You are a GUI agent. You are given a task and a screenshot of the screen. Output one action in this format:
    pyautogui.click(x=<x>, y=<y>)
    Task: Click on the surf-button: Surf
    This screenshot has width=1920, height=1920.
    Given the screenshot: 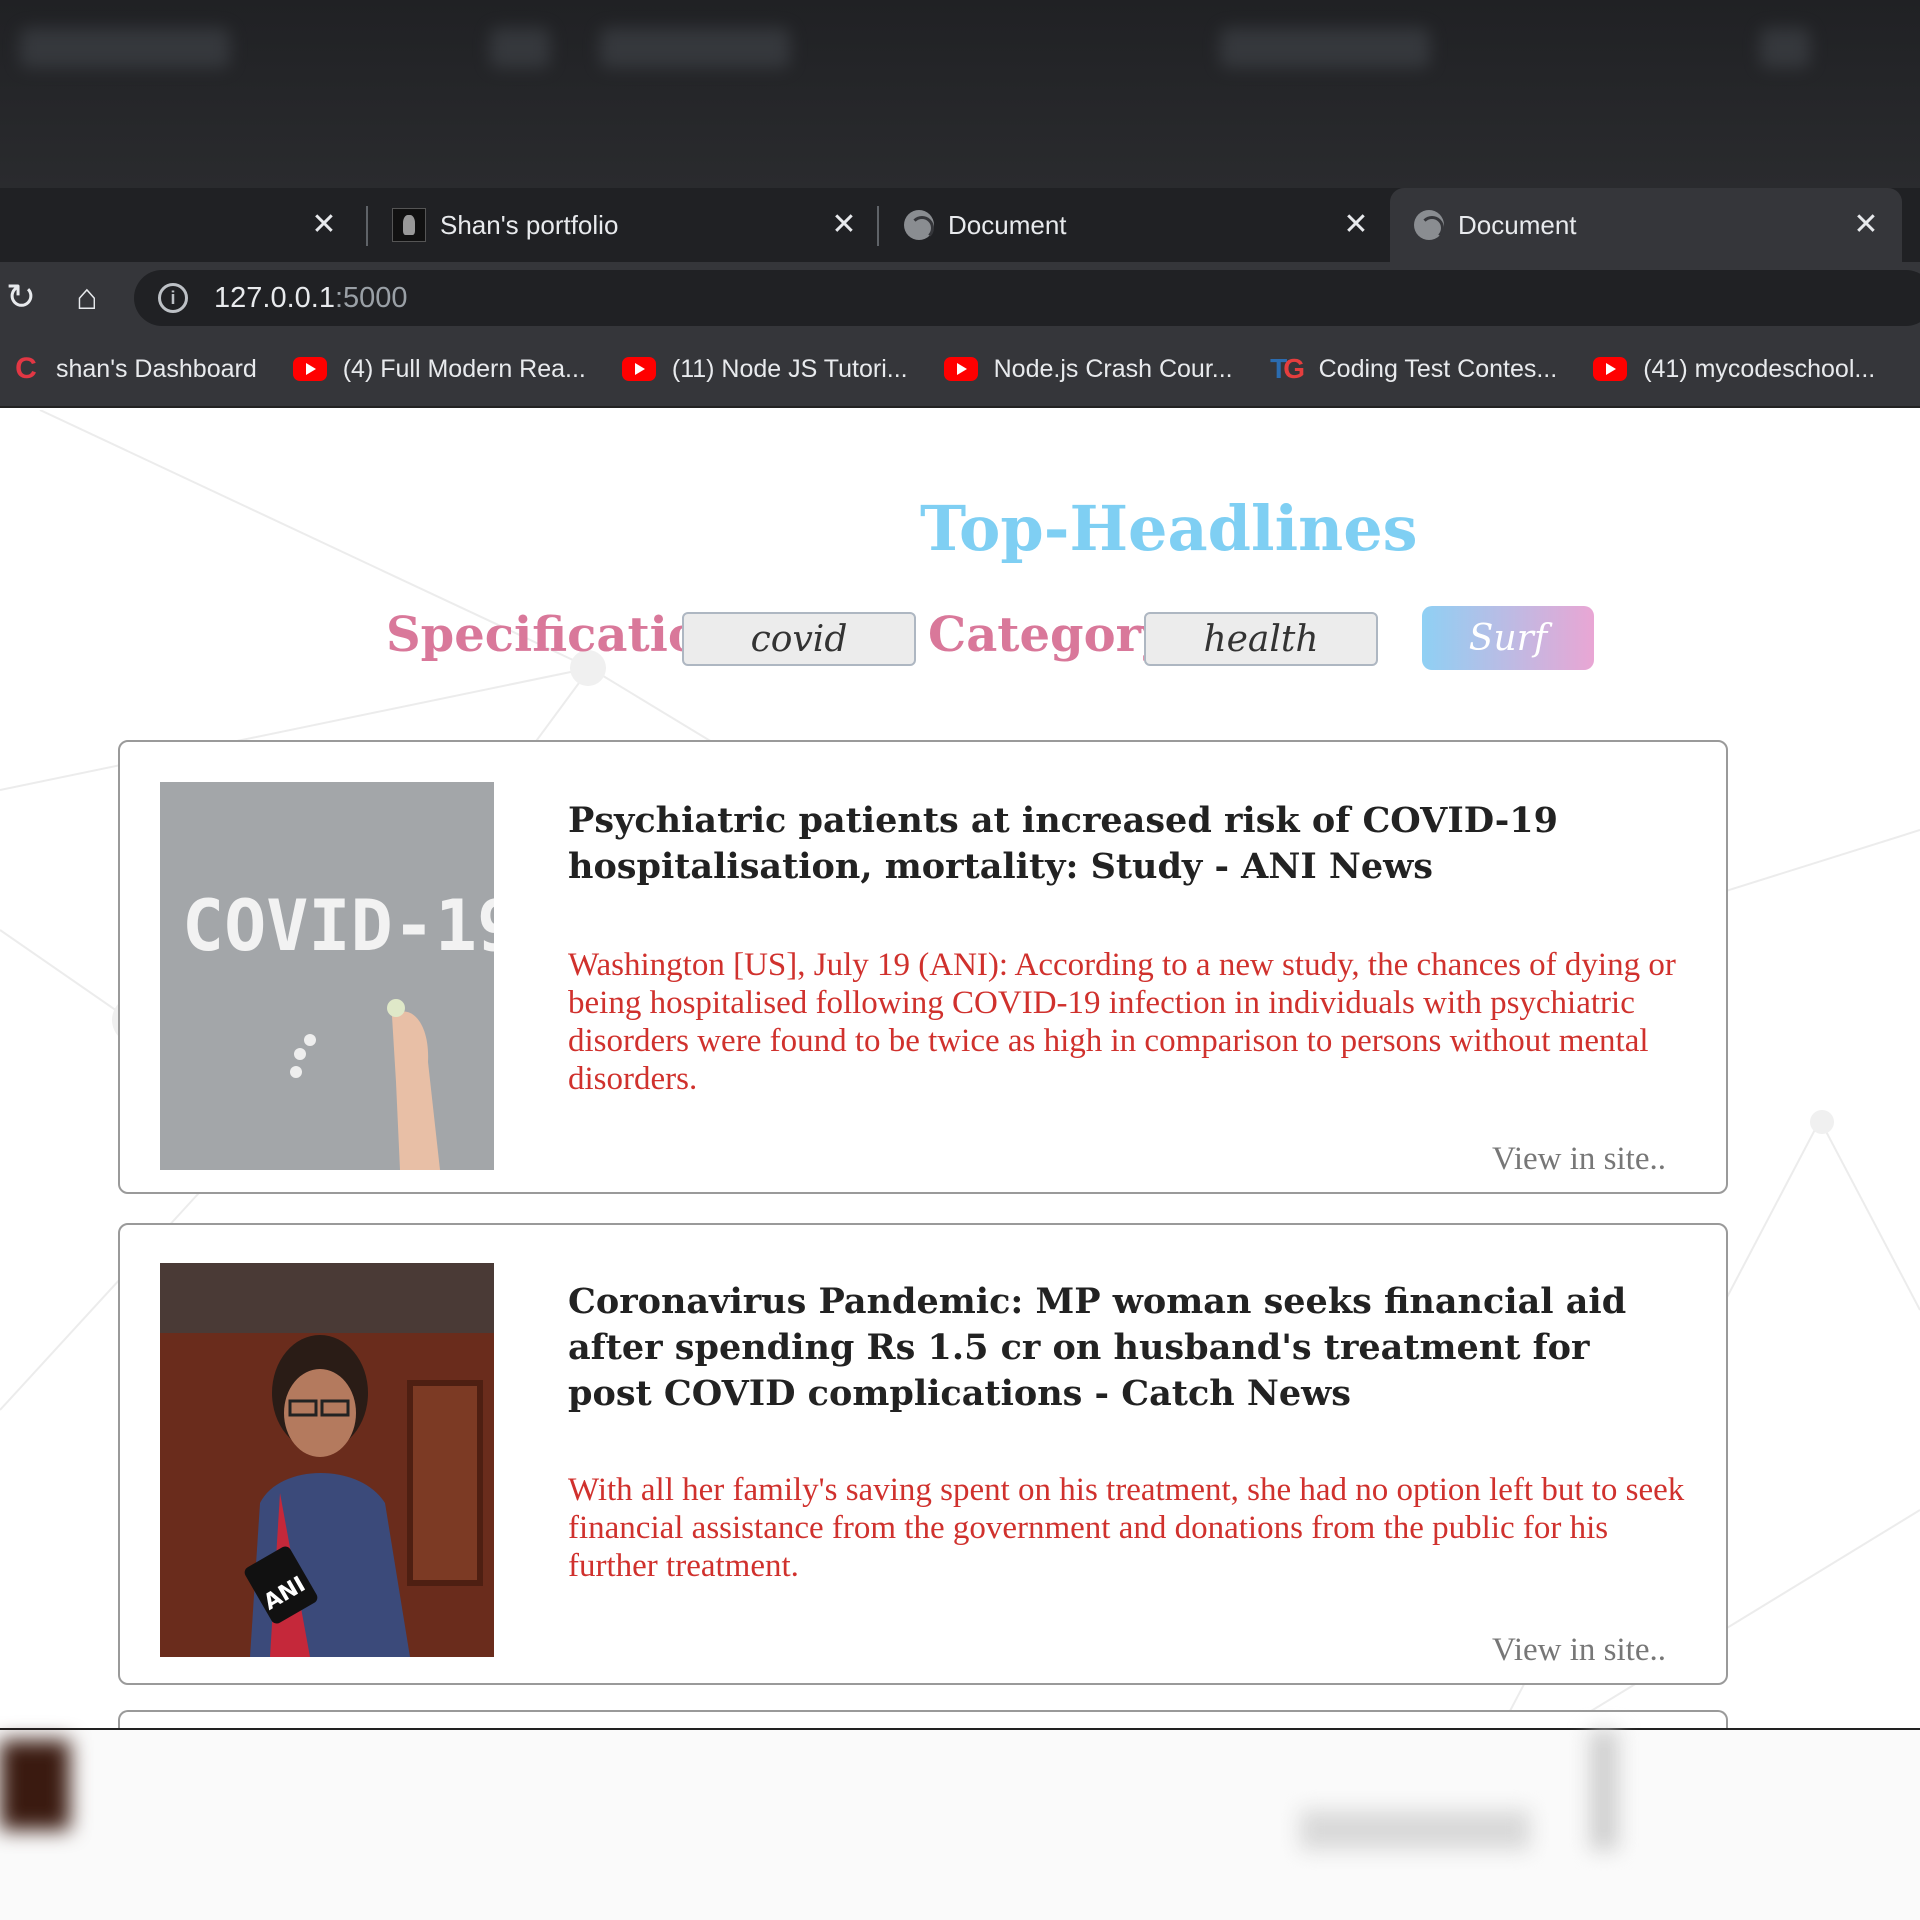 What is the action you would take?
    pyautogui.click(x=1508, y=638)
    